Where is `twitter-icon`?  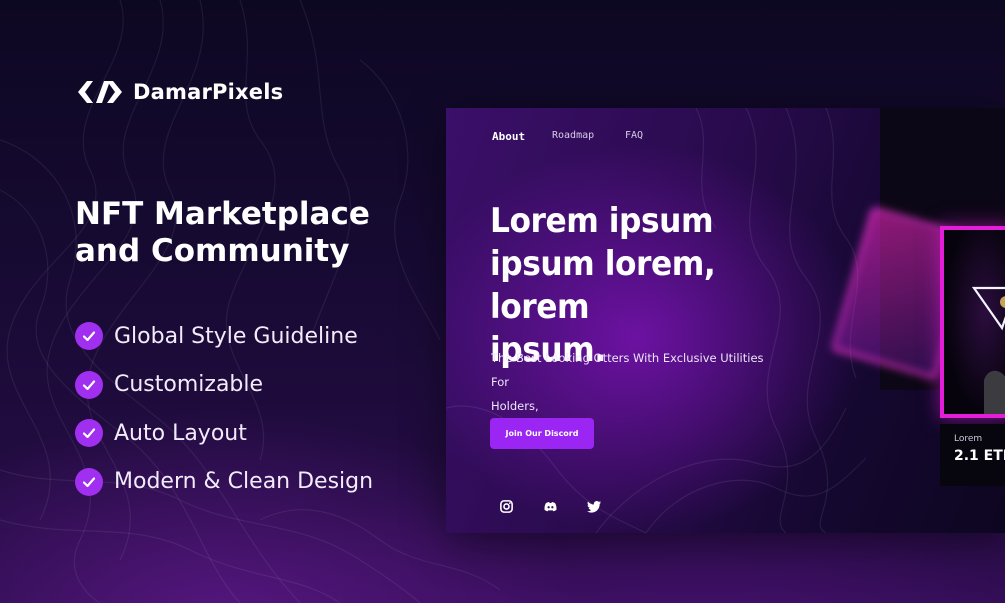
twitter-icon is located at coordinates (594, 506).